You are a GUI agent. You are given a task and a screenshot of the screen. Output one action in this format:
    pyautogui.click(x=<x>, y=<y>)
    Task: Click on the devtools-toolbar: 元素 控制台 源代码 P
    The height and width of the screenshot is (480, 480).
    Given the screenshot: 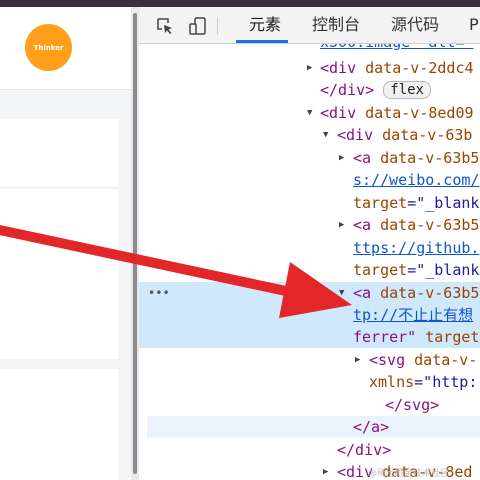 What is the action you would take?
    pyautogui.click(x=309, y=25)
    